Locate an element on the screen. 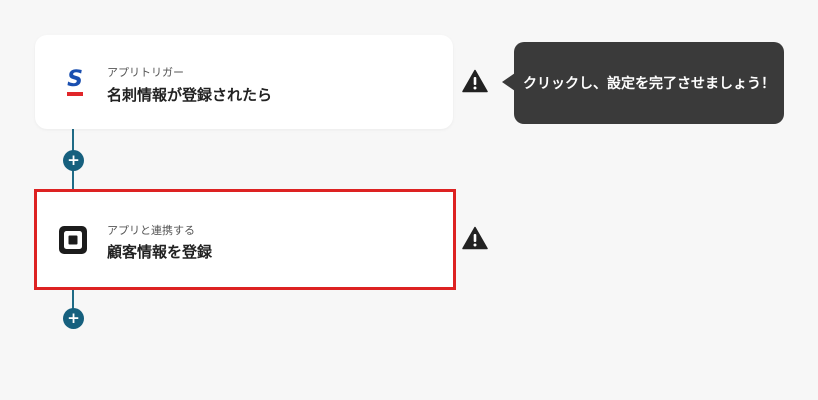 Image resolution: width=818 pixels, height=400 pixels. sansan-logo-letter: S is located at coordinates (75, 79).